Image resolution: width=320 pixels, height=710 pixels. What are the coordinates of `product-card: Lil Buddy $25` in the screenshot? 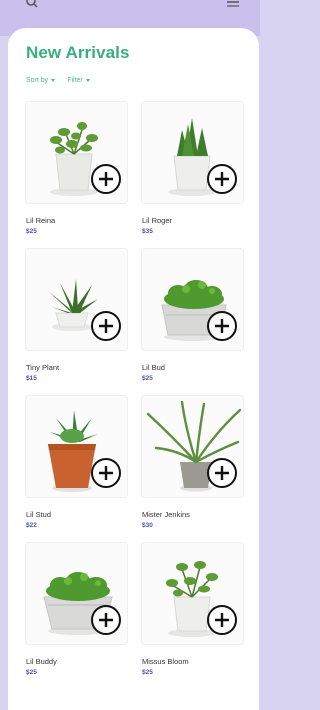 It's located at (76, 612).